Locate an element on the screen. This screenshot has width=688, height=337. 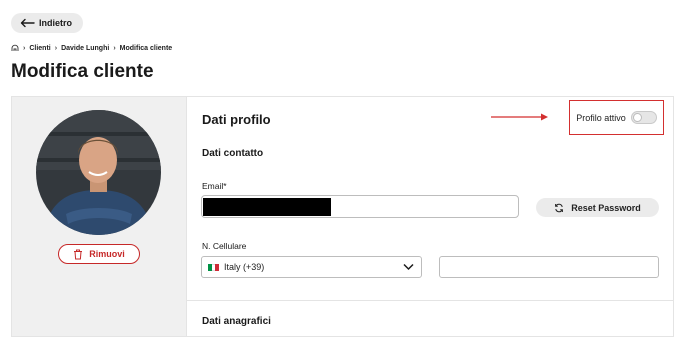
refresh-icon is located at coordinates (559, 207).